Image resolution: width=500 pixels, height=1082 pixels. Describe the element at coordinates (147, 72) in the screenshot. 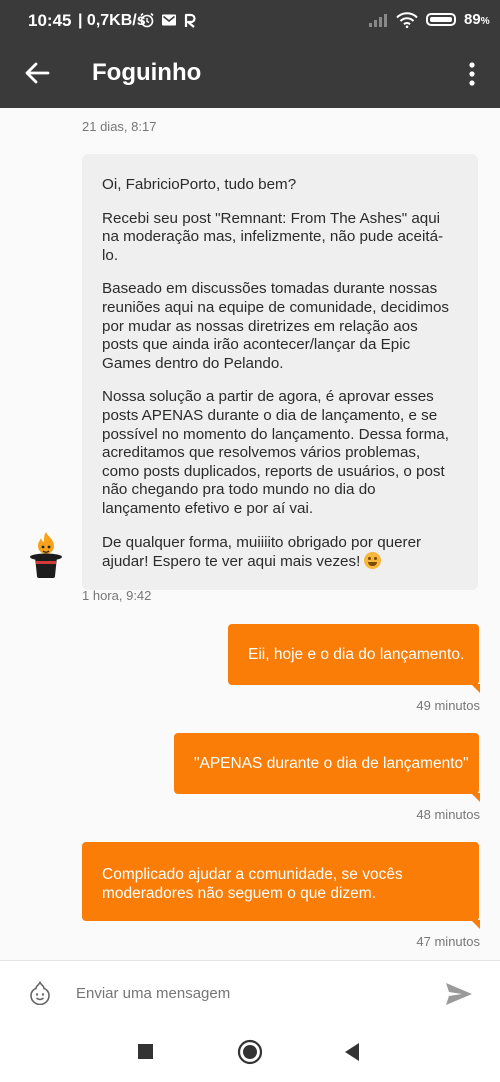

I see `conversation-title: Foguinho` at that location.